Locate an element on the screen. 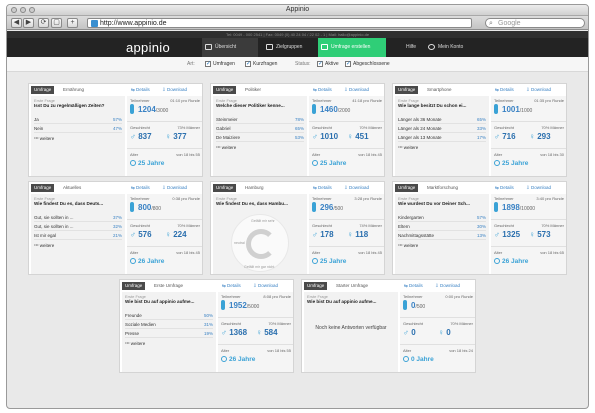 The image size is (595, 413). create-survey-button: Umfrage erstellen is located at coordinates (352, 47).